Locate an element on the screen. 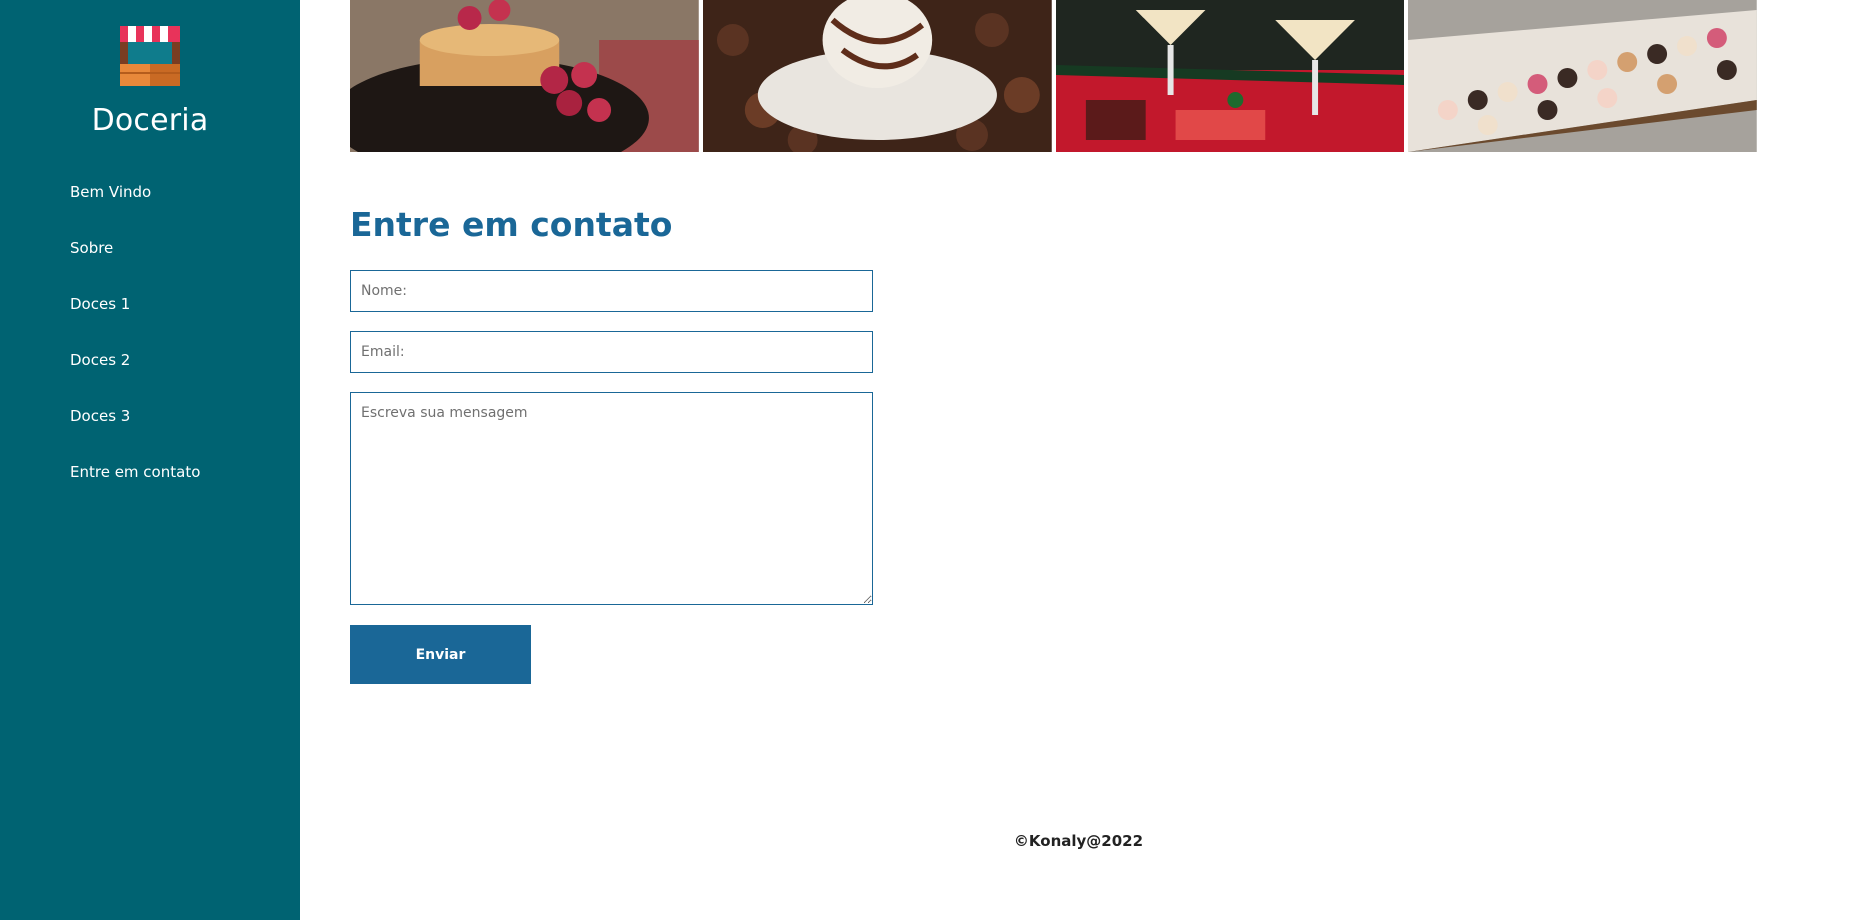 This screenshot has width=1854, height=920. submit-button: Enviar is located at coordinates (440, 654).